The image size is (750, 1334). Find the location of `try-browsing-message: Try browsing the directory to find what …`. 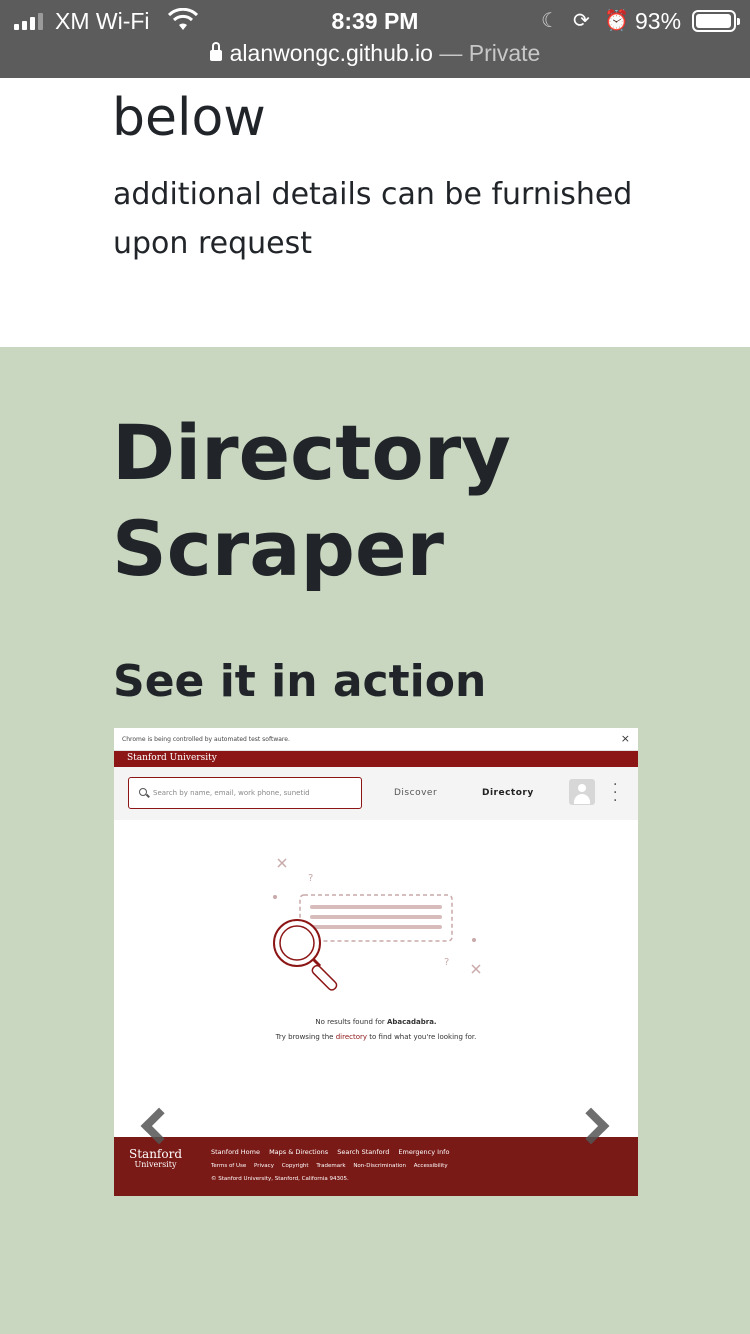

try-browsing-message: Try browsing the directory to find what … is located at coordinates (376, 1037).